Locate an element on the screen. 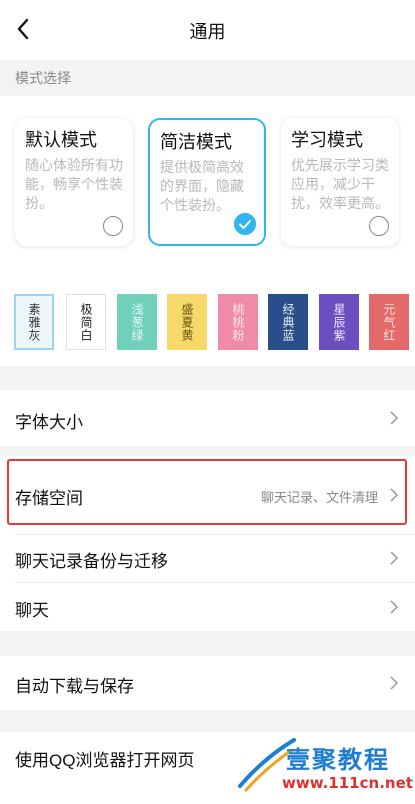 This screenshot has width=415, height=804. page-title: 通用 is located at coordinates (207, 32).